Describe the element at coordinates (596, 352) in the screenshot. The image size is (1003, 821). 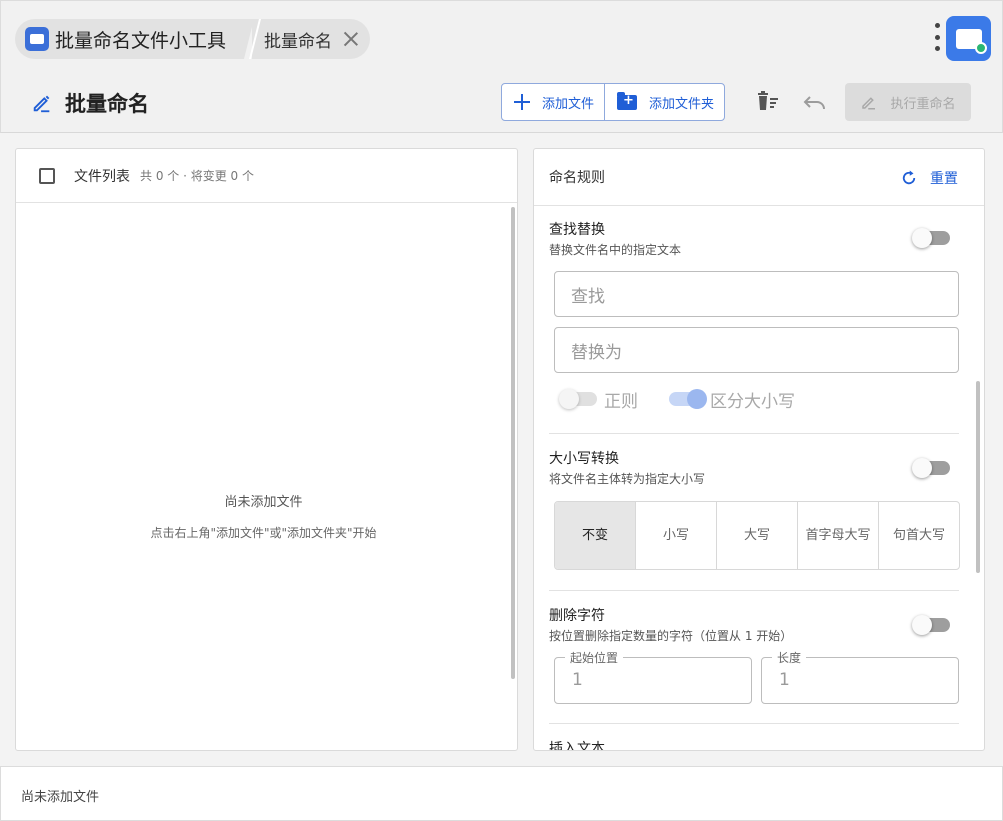
I see `replace-placeholder: 替换为` at that location.